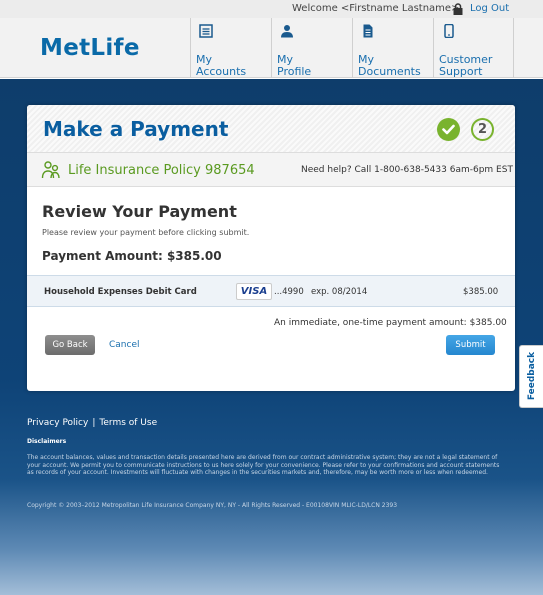 The height and width of the screenshot is (595, 543). I want to click on welcome-message: Welcome <Firstname Lastname>, so click(376, 8).